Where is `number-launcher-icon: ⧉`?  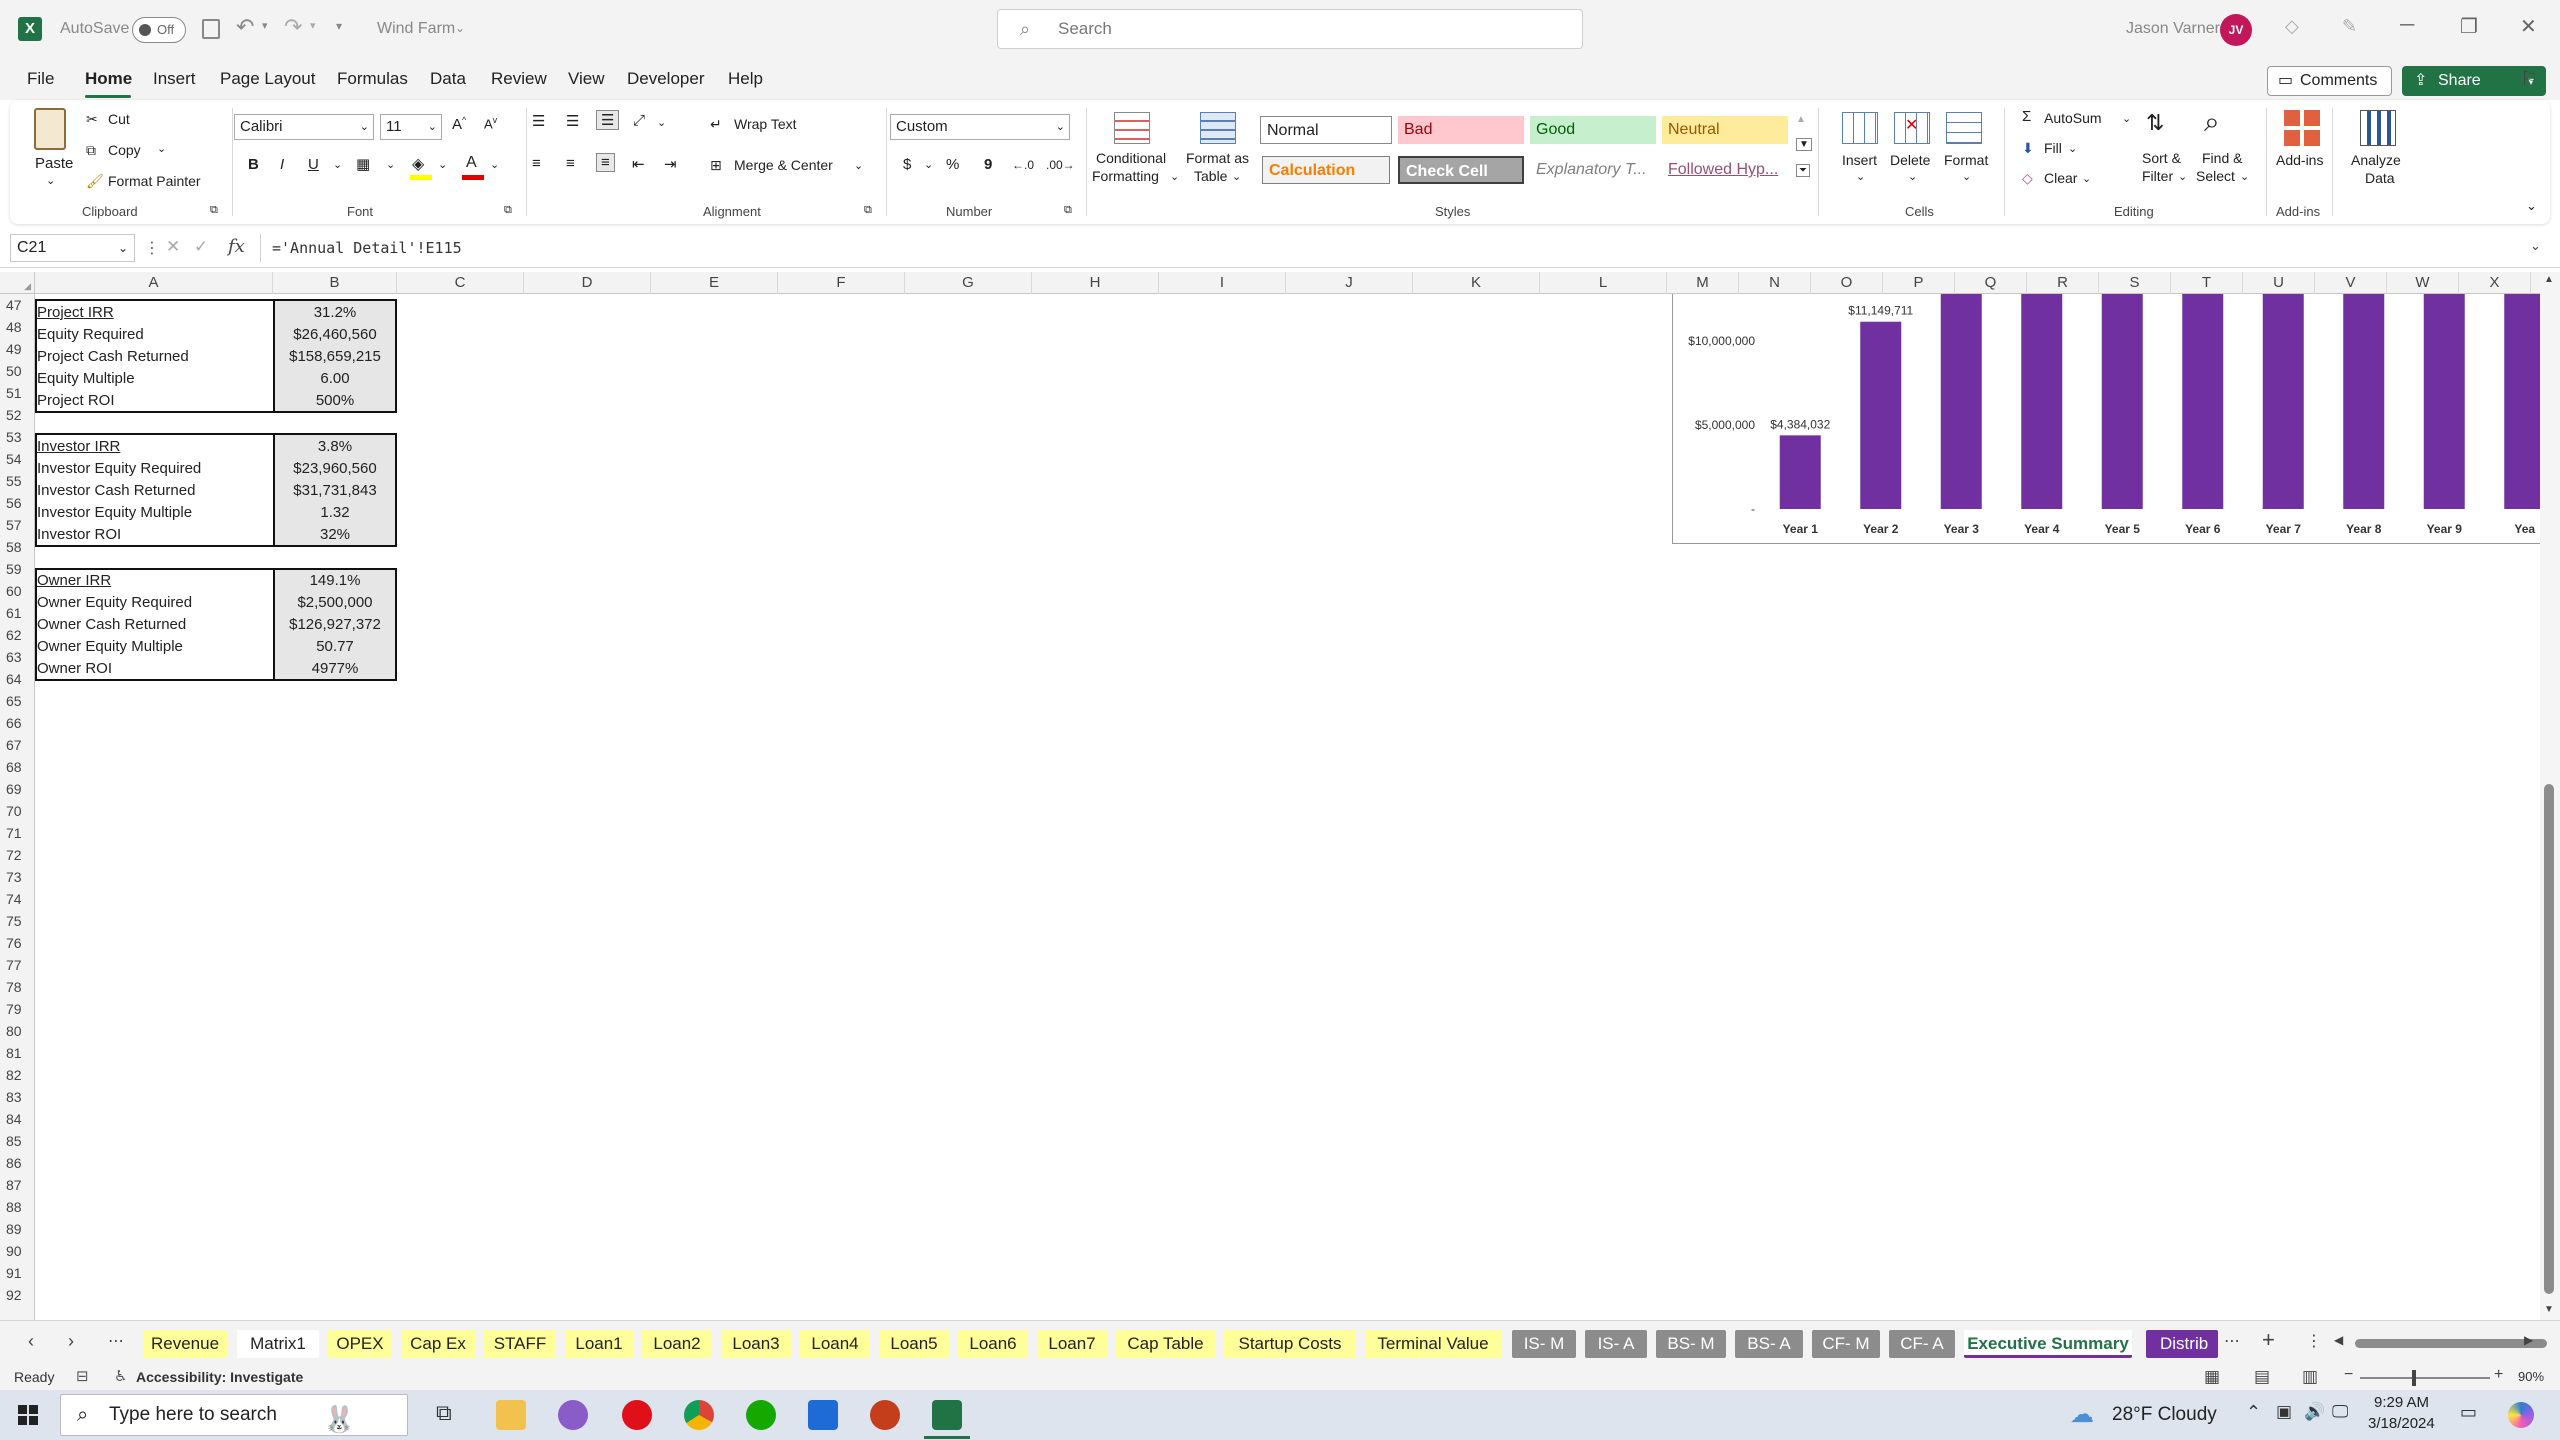 number-launcher-icon: ⧉ is located at coordinates (1068, 210).